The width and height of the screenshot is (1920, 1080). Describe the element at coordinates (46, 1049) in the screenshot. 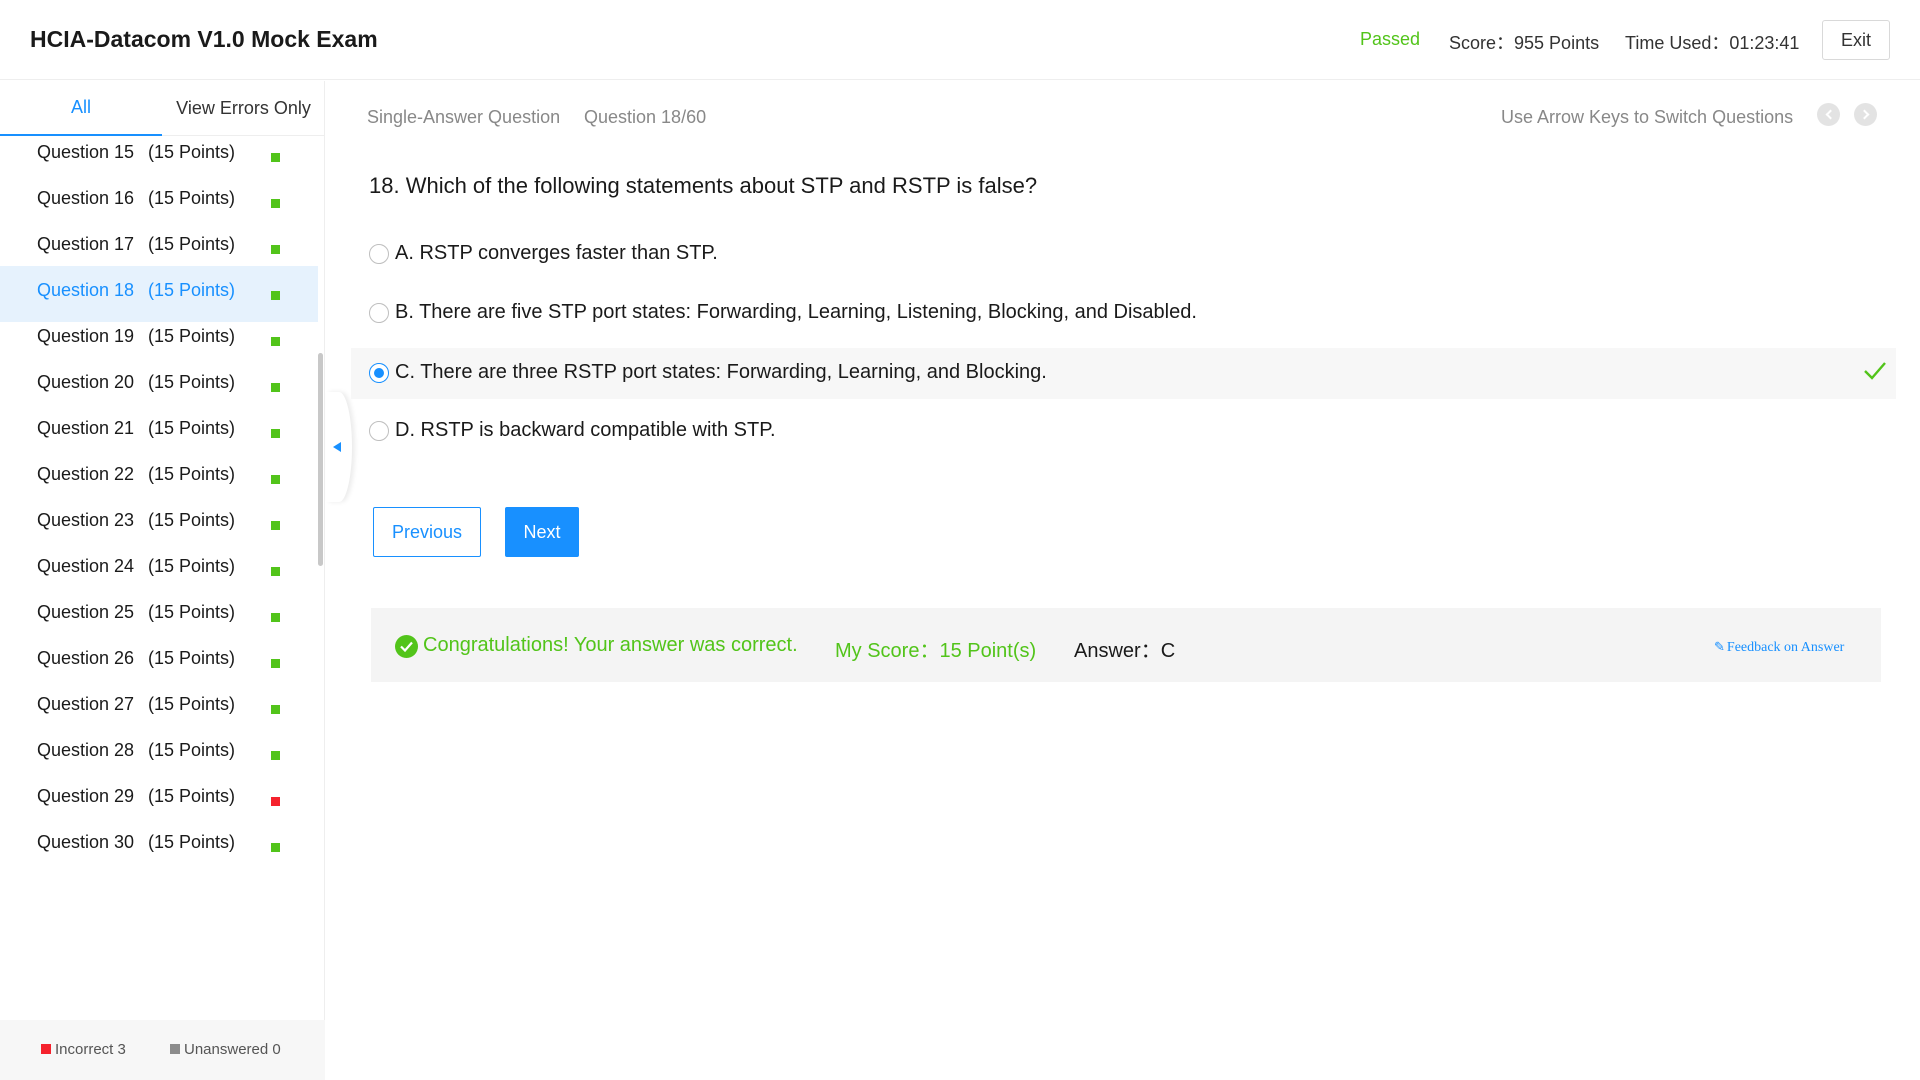

I see `incorrect-square-icon` at that location.